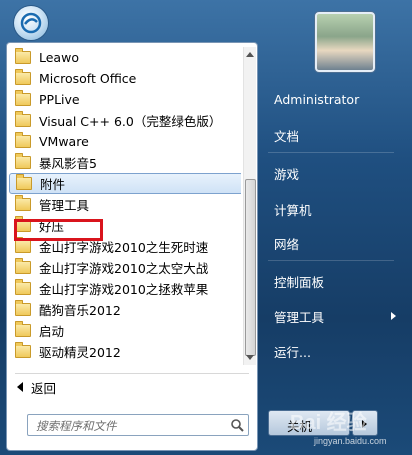 The width and height of the screenshot is (412, 455). Describe the element at coordinates (299, 316) in the screenshot. I see `admin-tools-link: 管理工具` at that location.